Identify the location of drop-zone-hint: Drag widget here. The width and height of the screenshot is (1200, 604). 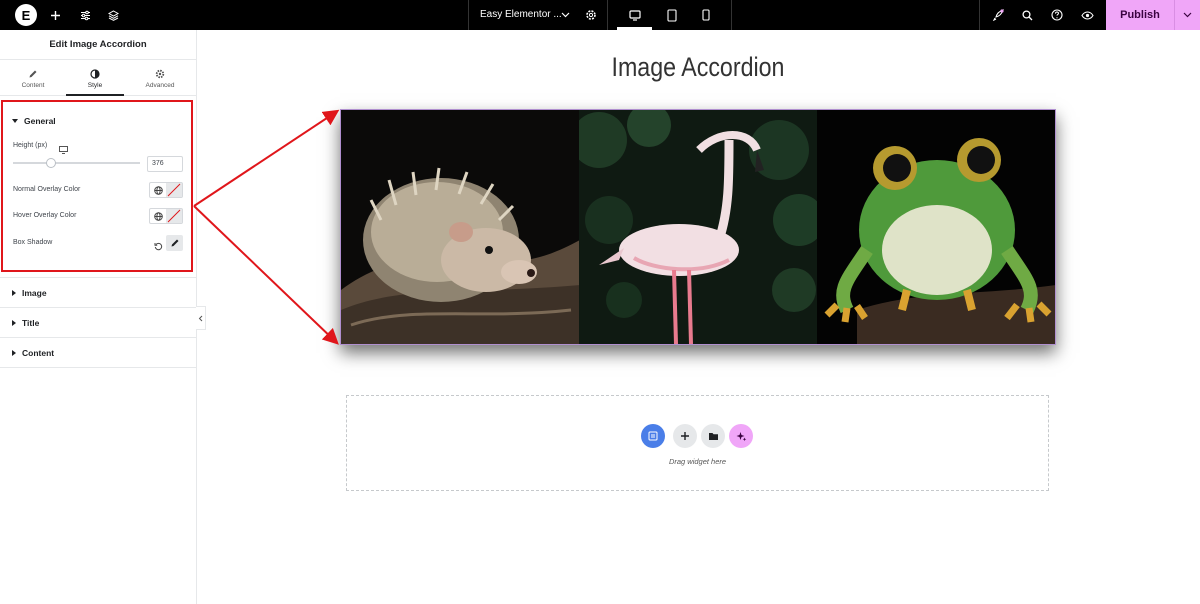
(697, 461).